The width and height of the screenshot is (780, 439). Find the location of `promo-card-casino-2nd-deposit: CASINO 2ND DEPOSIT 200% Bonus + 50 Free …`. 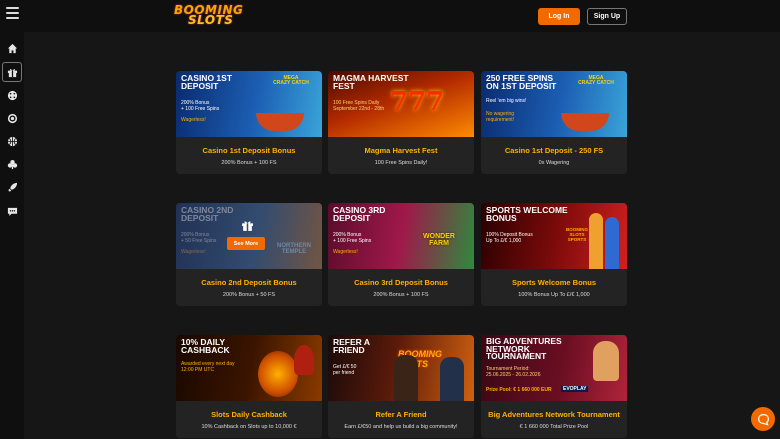

promo-card-casino-2nd-deposit: CASINO 2ND DEPOSIT 200% Bonus + 50 Free … is located at coordinates (249, 254).